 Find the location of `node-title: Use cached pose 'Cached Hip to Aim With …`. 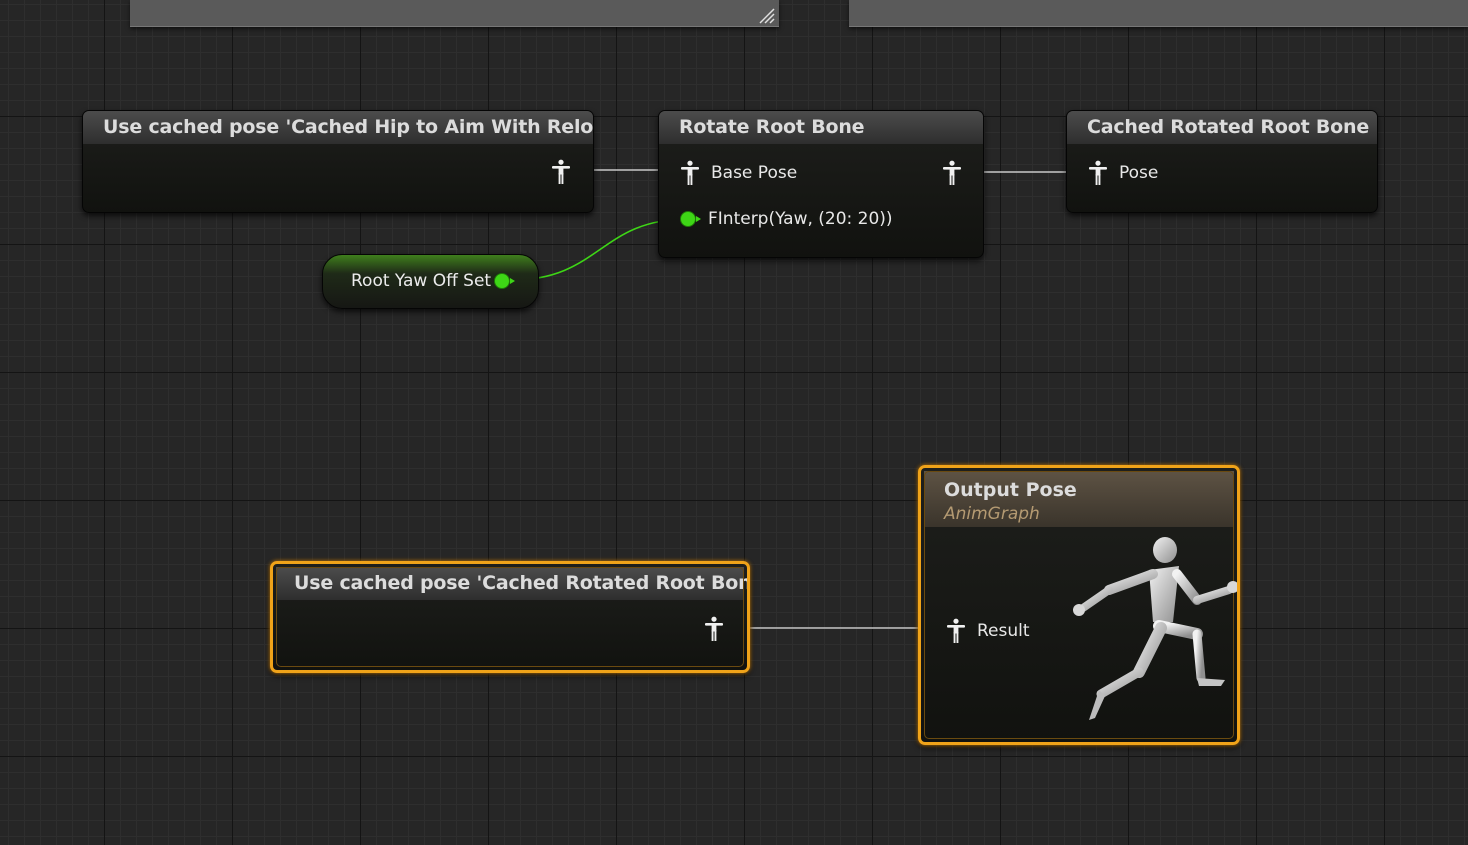

node-title: Use cached pose 'Cached Hip to Aim With … is located at coordinates (338, 127).